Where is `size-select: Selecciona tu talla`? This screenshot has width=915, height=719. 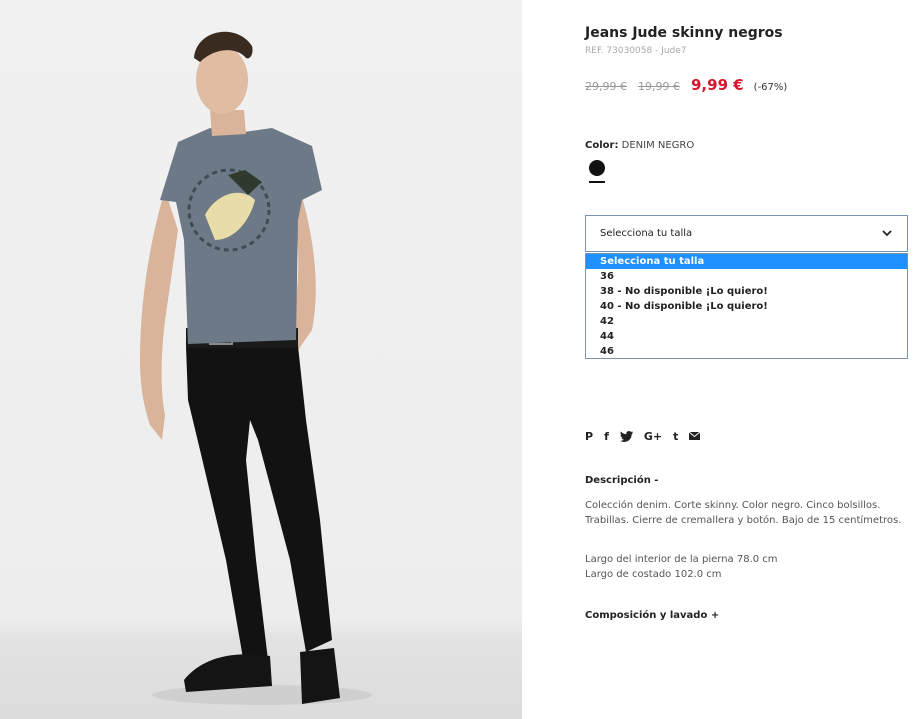
size-select: Selecciona tu talla is located at coordinates (746, 233).